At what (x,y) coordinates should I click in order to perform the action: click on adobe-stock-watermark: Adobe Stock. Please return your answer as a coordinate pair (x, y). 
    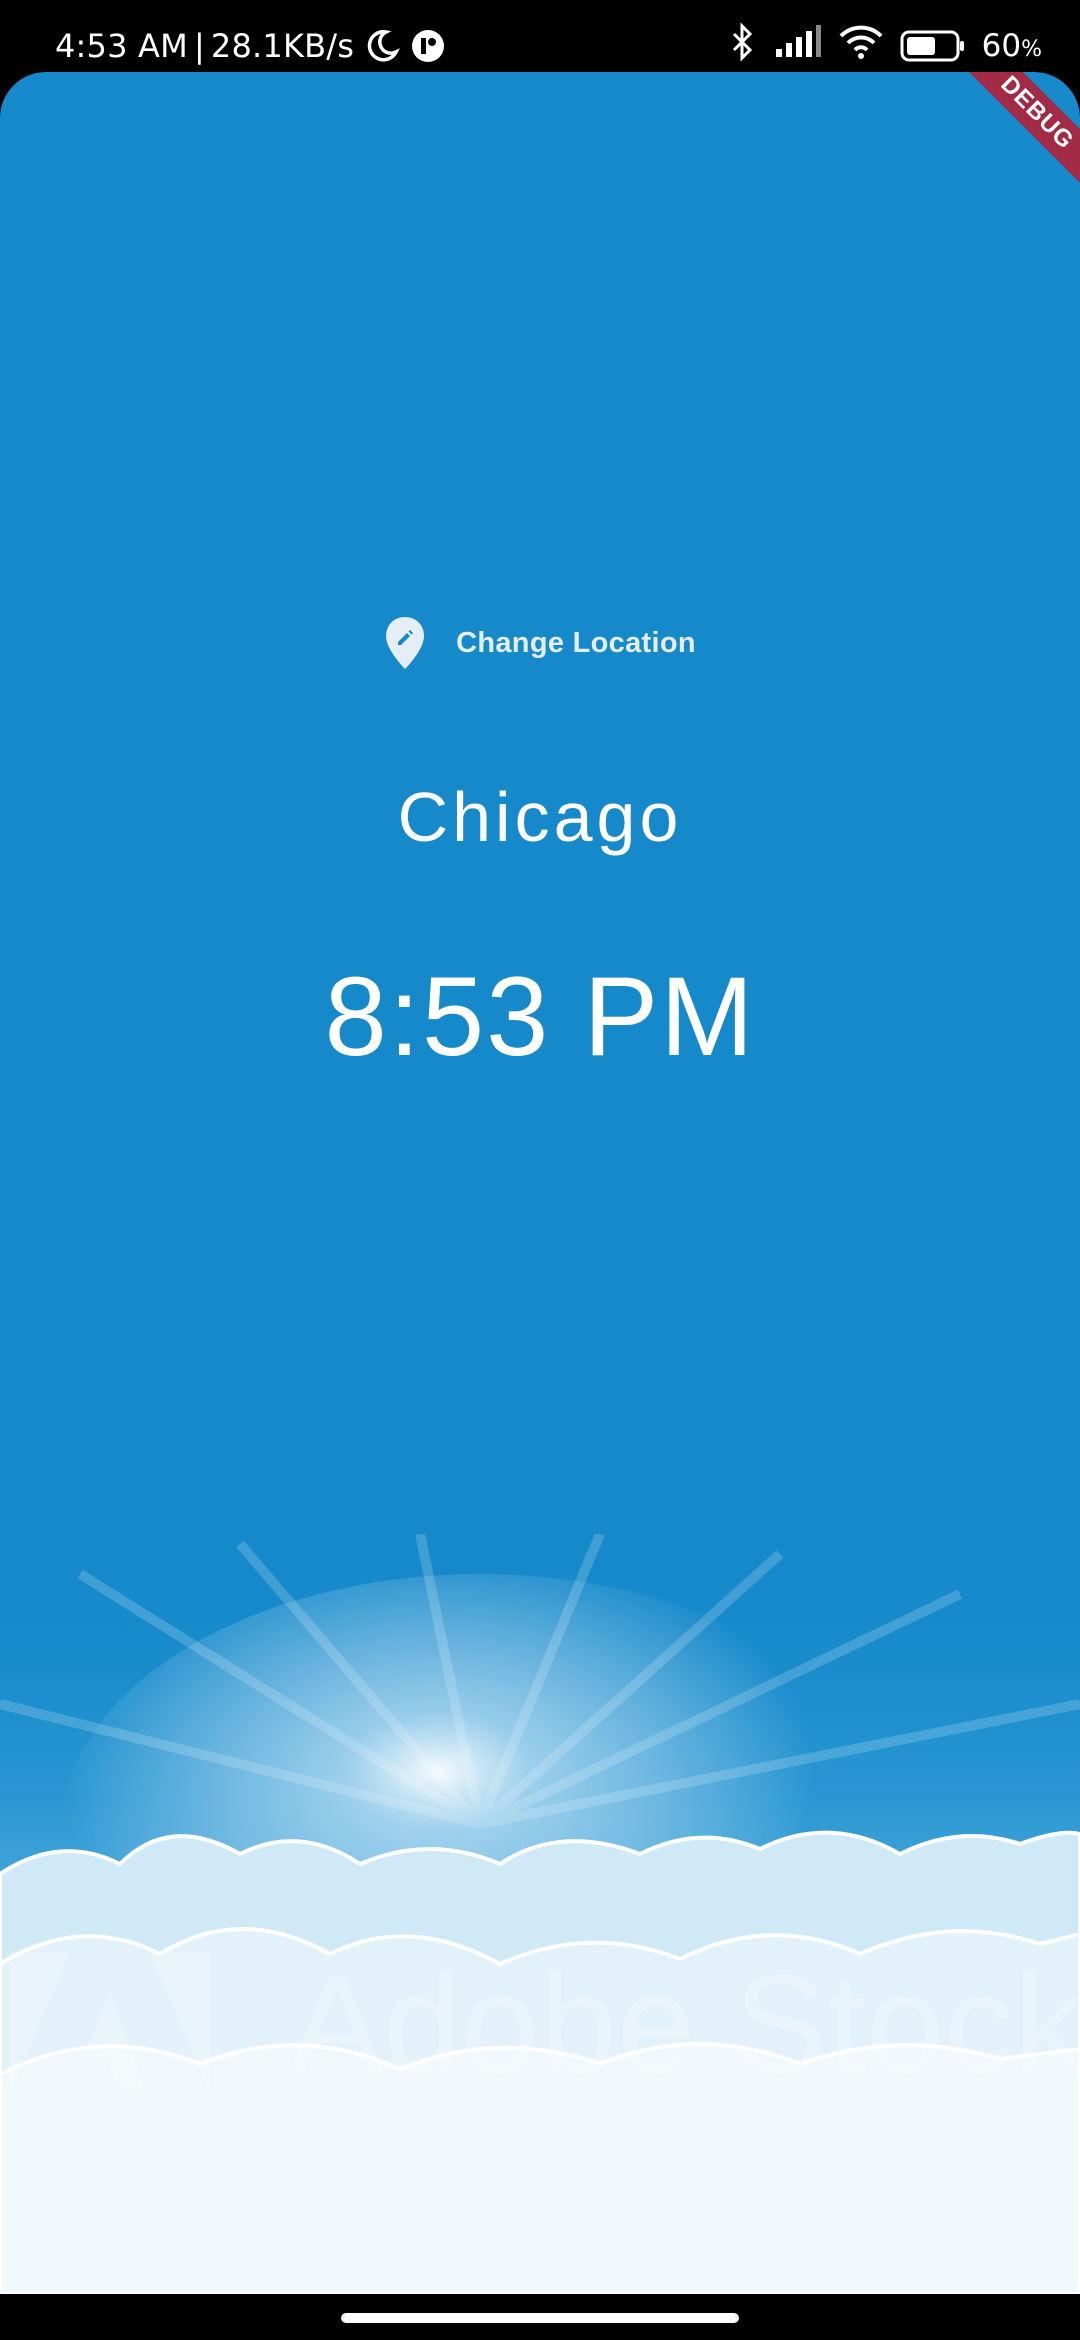
    Looking at the image, I should click on (545, 2027).